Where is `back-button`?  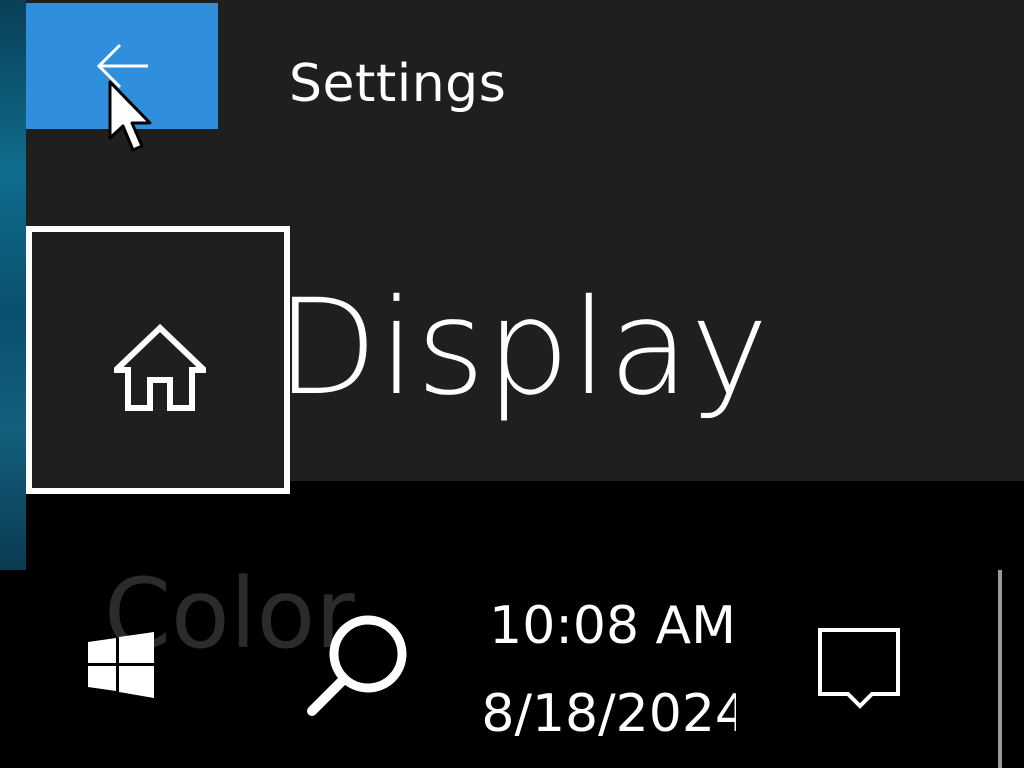
back-button is located at coordinates (122, 66).